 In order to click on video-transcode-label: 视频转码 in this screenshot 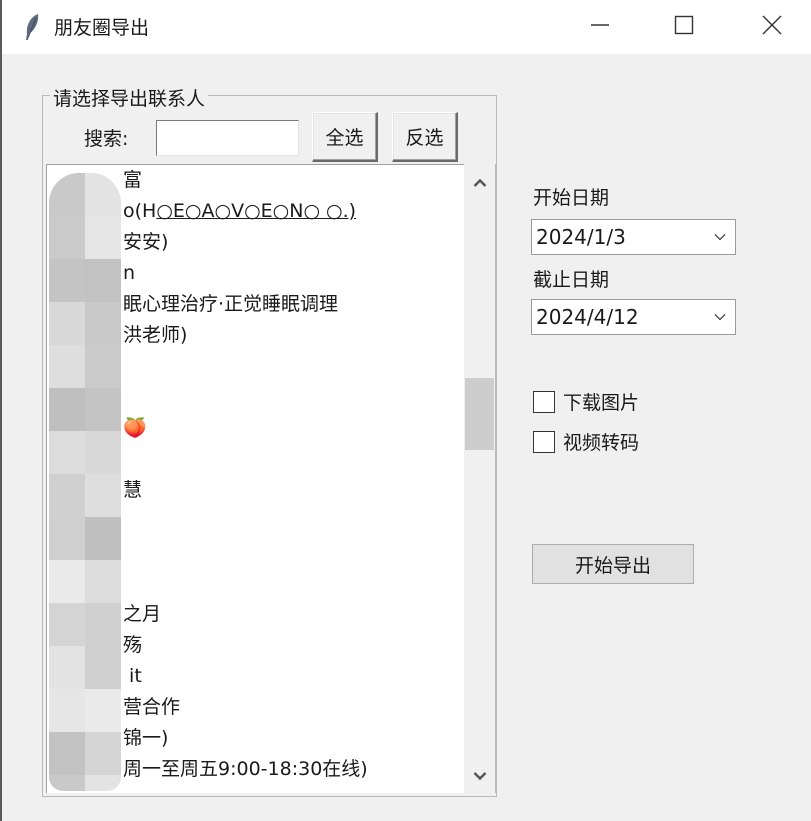, I will do `click(601, 441)`.